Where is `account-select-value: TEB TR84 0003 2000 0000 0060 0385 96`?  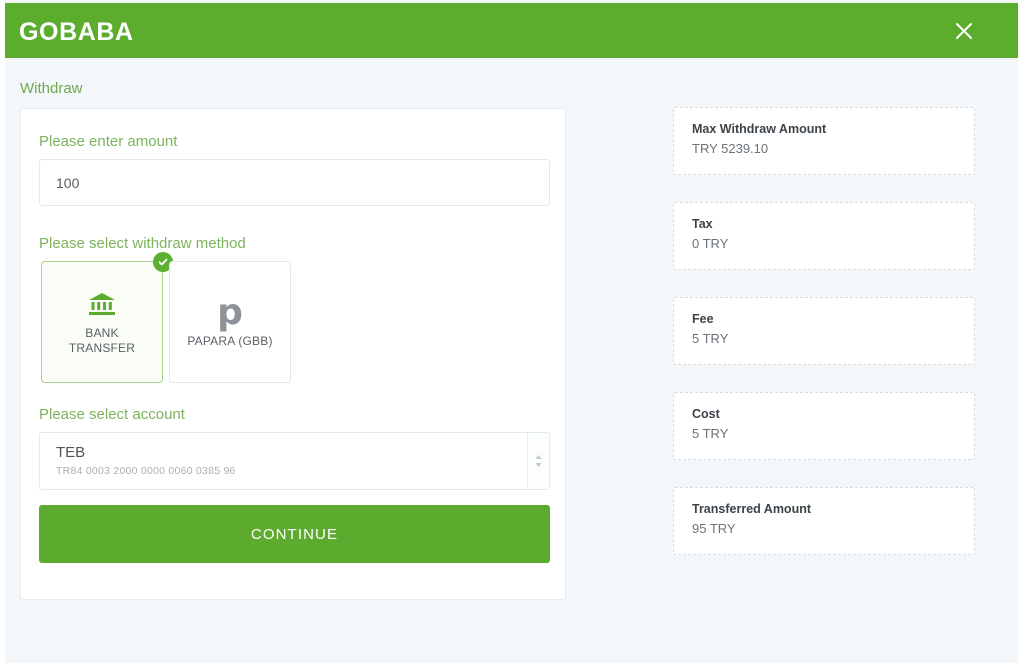
account-select-value: TEB TR84 0003 2000 0000 0060 0385 96 is located at coordinates (146, 461).